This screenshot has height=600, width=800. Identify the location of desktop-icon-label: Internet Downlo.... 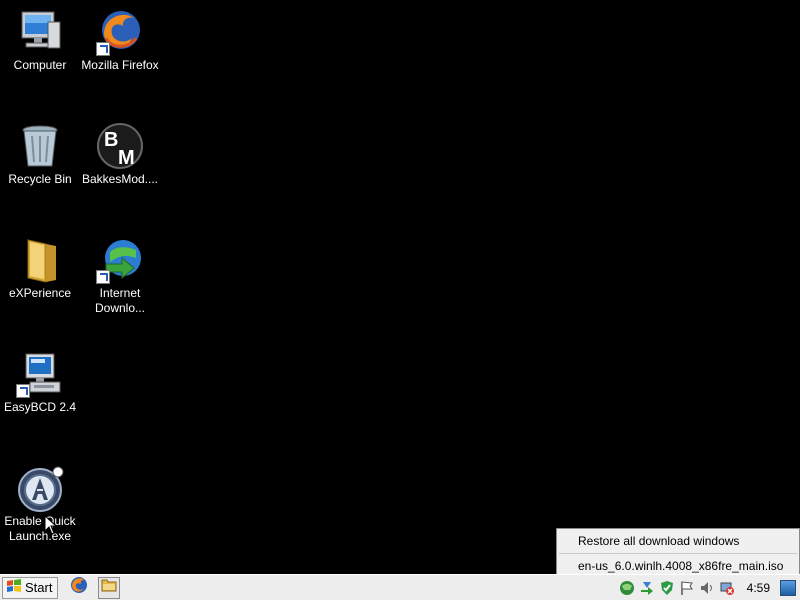
(120, 300).